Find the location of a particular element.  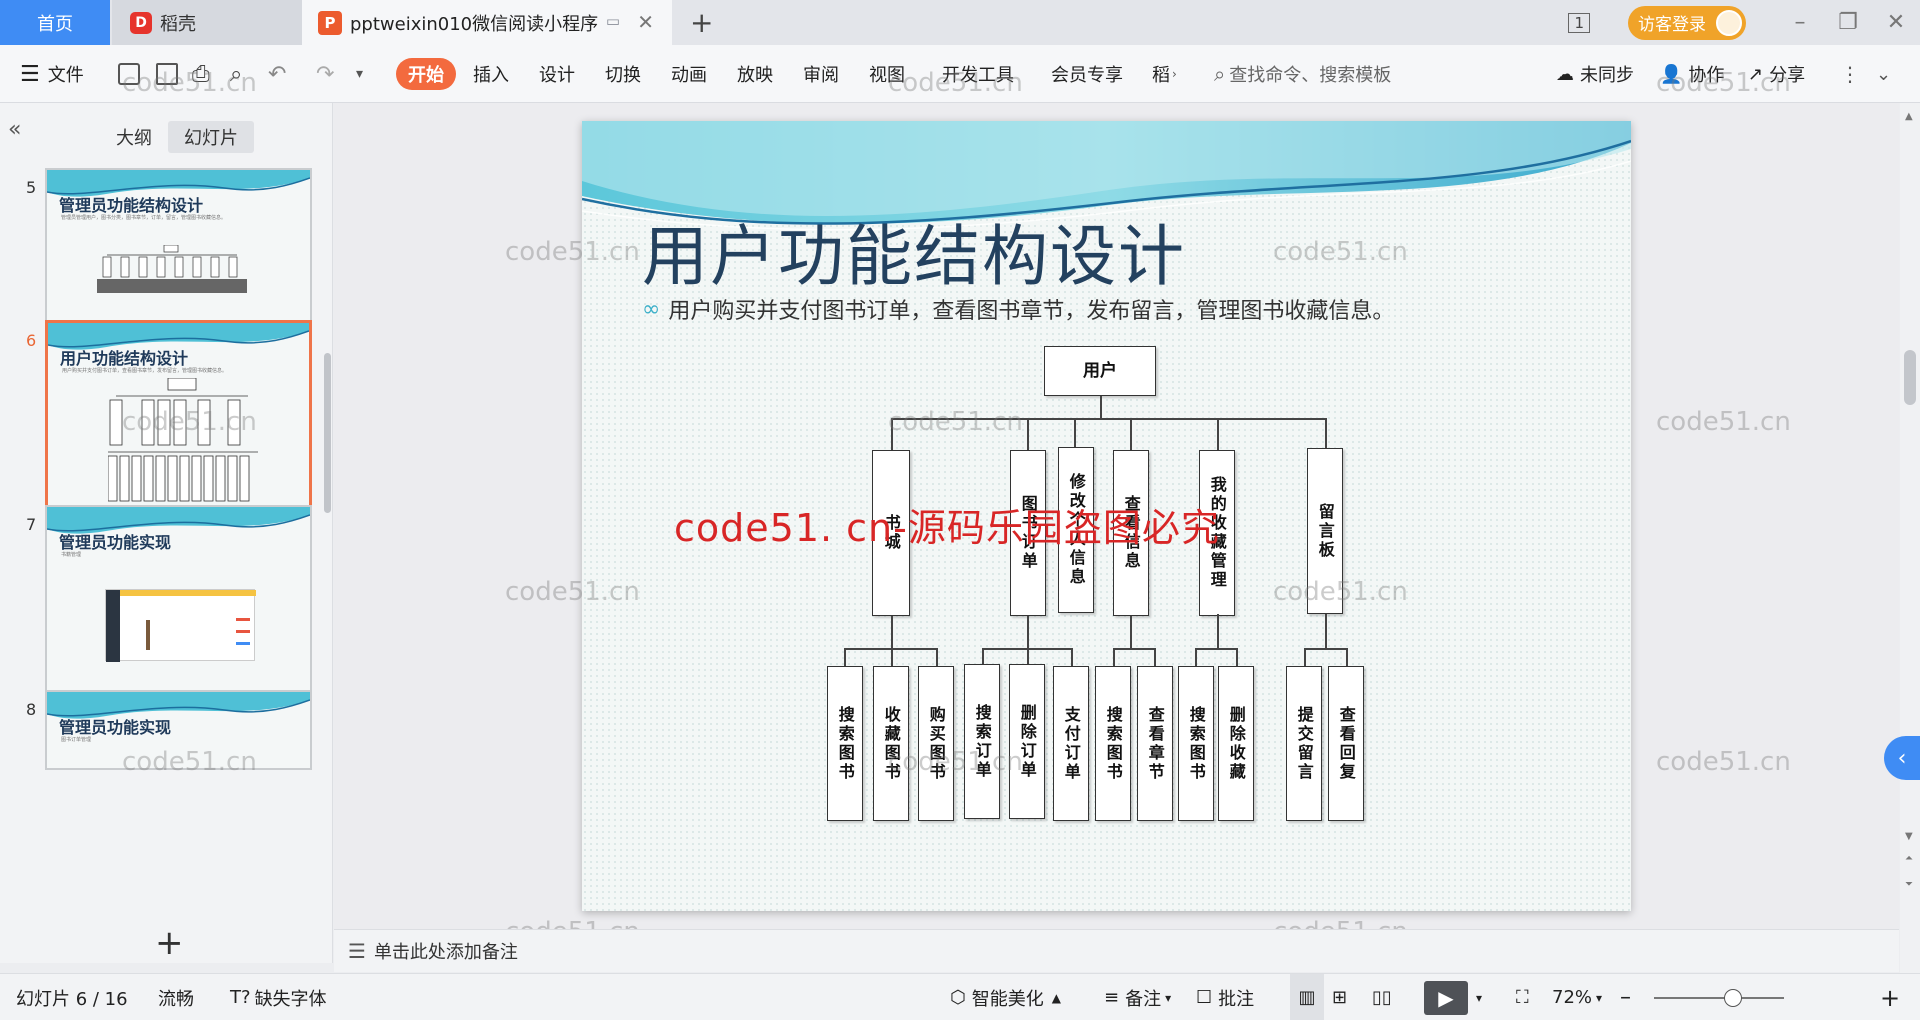

thumb-number: 7 is located at coordinates (31, 524).